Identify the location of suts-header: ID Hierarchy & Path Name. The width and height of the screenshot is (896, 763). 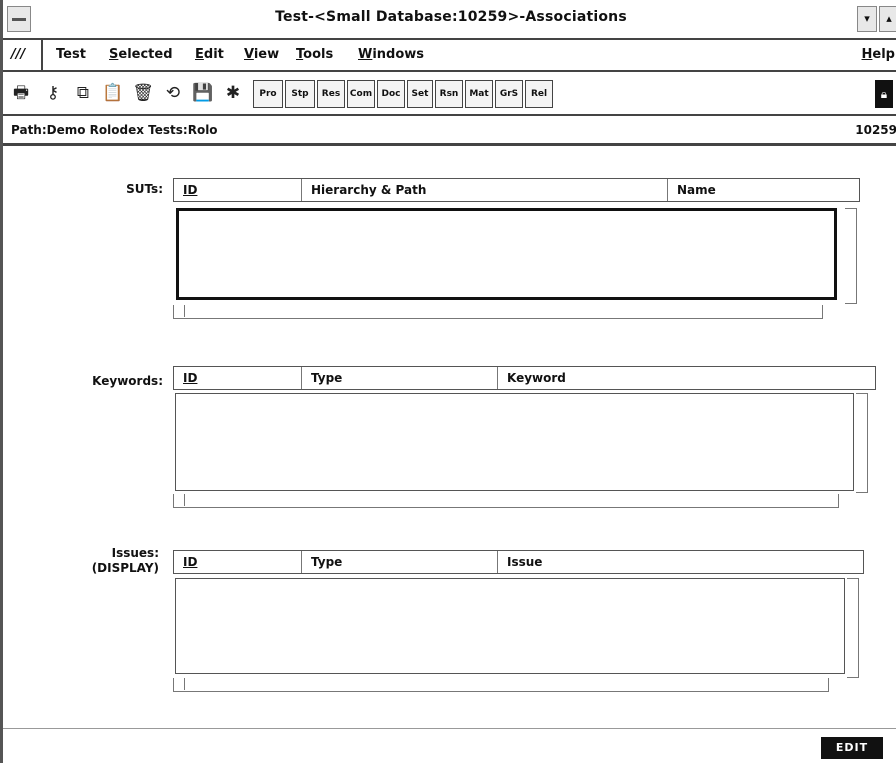
(516, 190).